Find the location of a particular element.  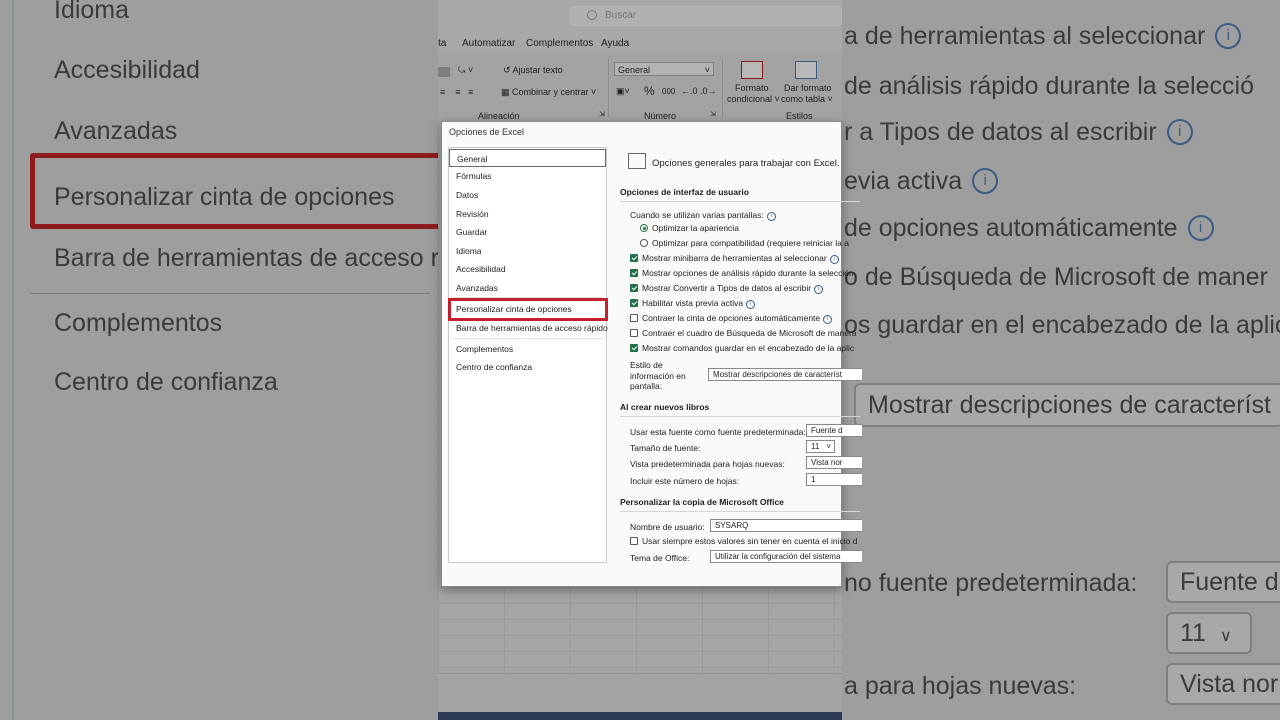

username-label: Nombre de usuario: is located at coordinates (667, 527).